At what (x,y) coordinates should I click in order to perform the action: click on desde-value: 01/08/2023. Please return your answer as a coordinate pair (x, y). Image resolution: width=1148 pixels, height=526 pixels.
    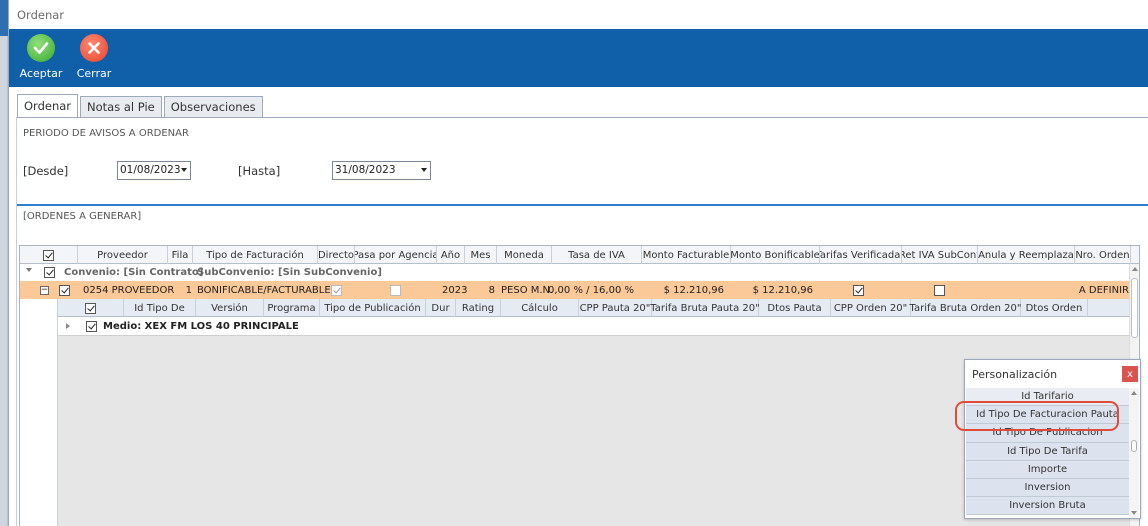
    Looking at the image, I should click on (150, 170).